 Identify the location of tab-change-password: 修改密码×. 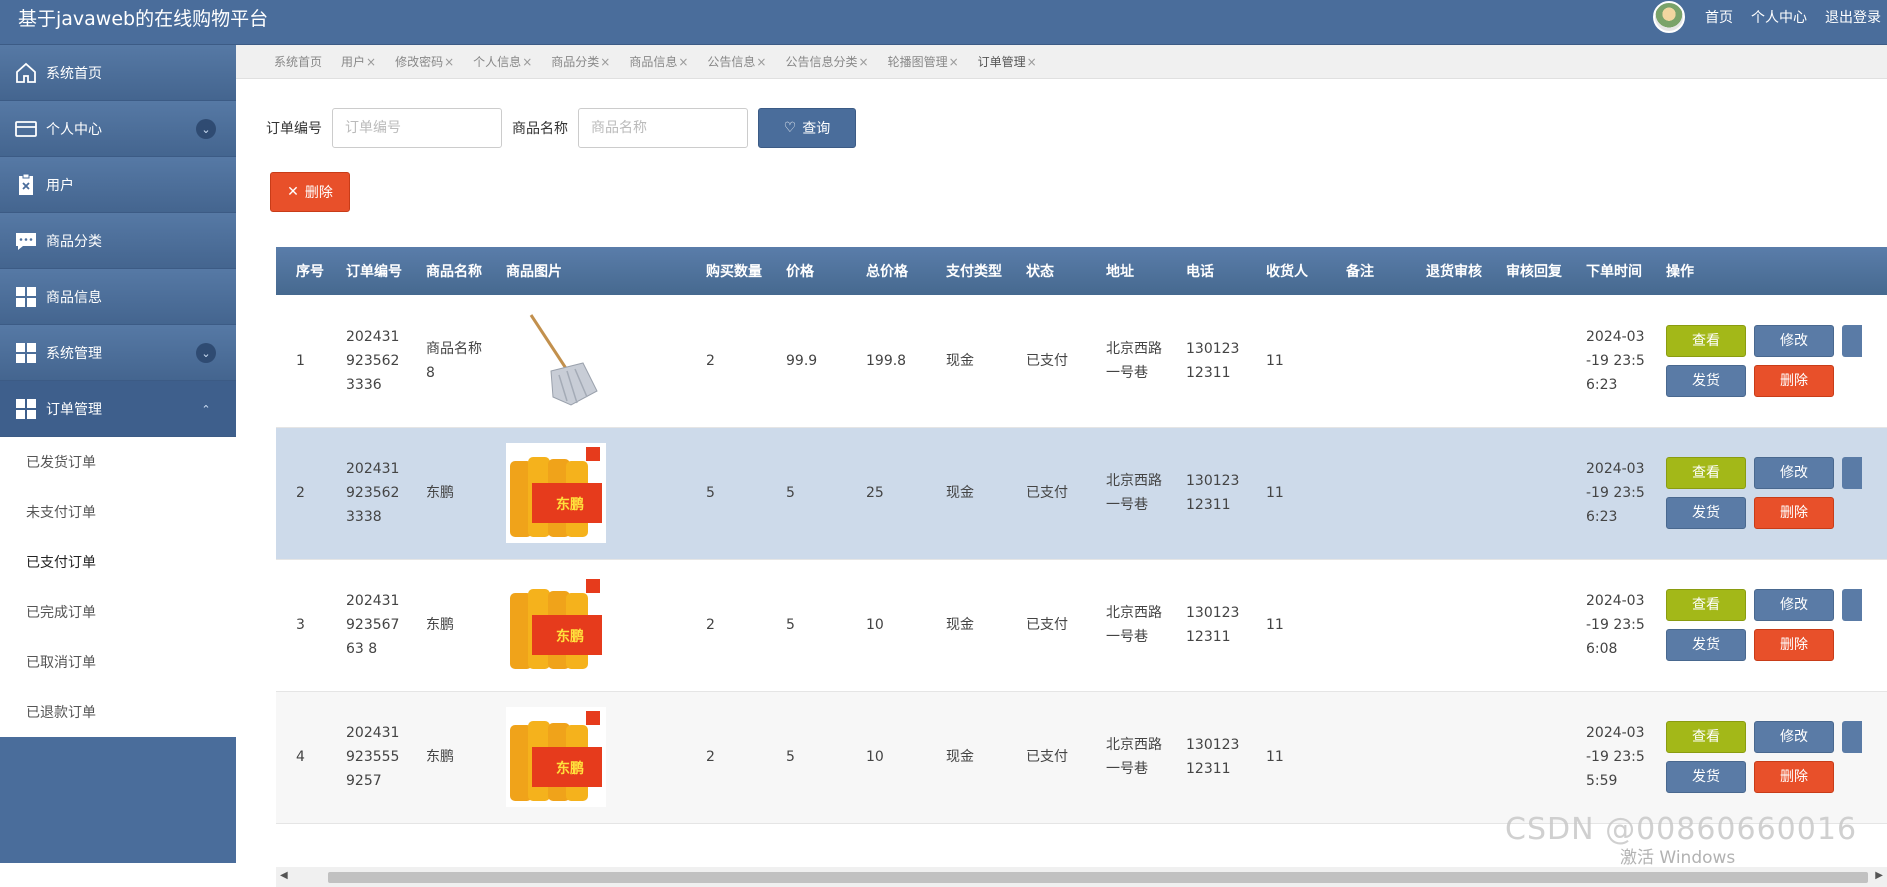
(424, 61).